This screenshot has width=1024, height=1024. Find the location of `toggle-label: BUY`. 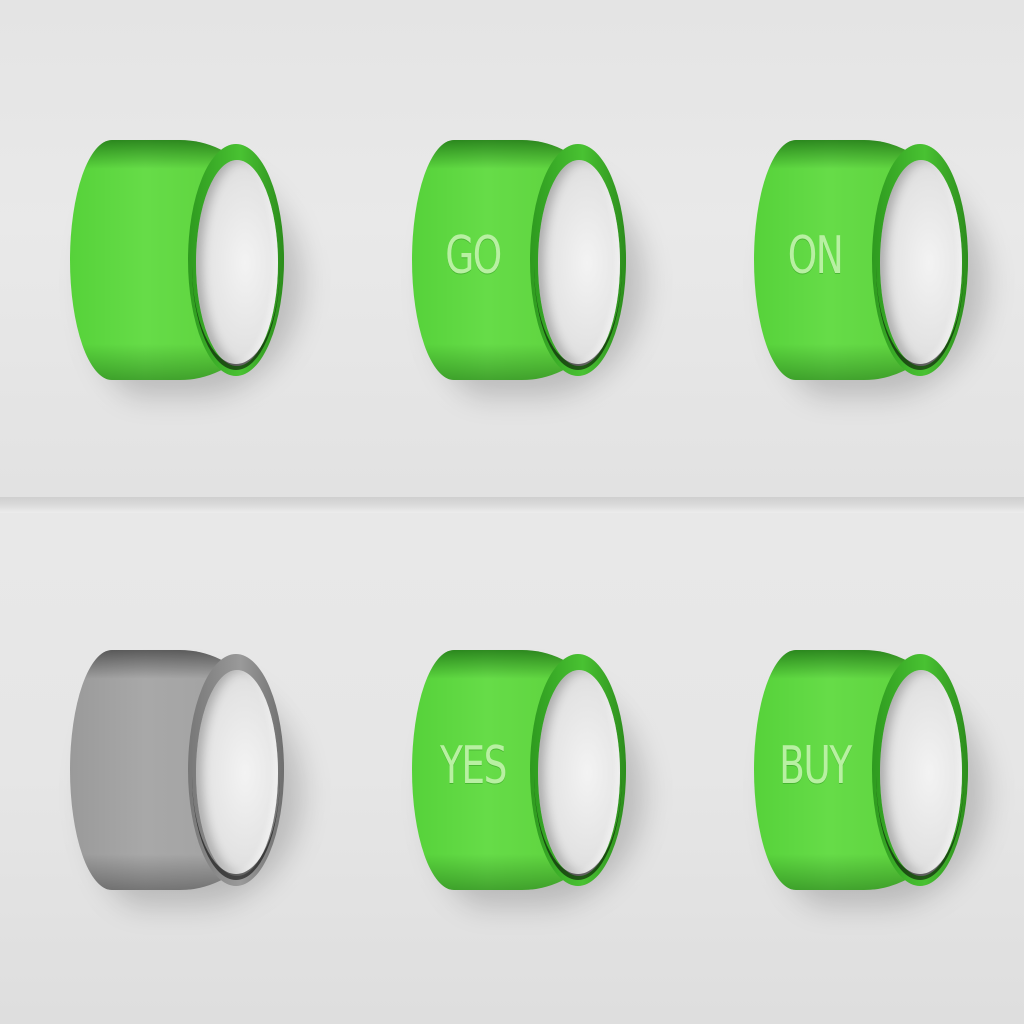

toggle-label: BUY is located at coordinates (815, 766).